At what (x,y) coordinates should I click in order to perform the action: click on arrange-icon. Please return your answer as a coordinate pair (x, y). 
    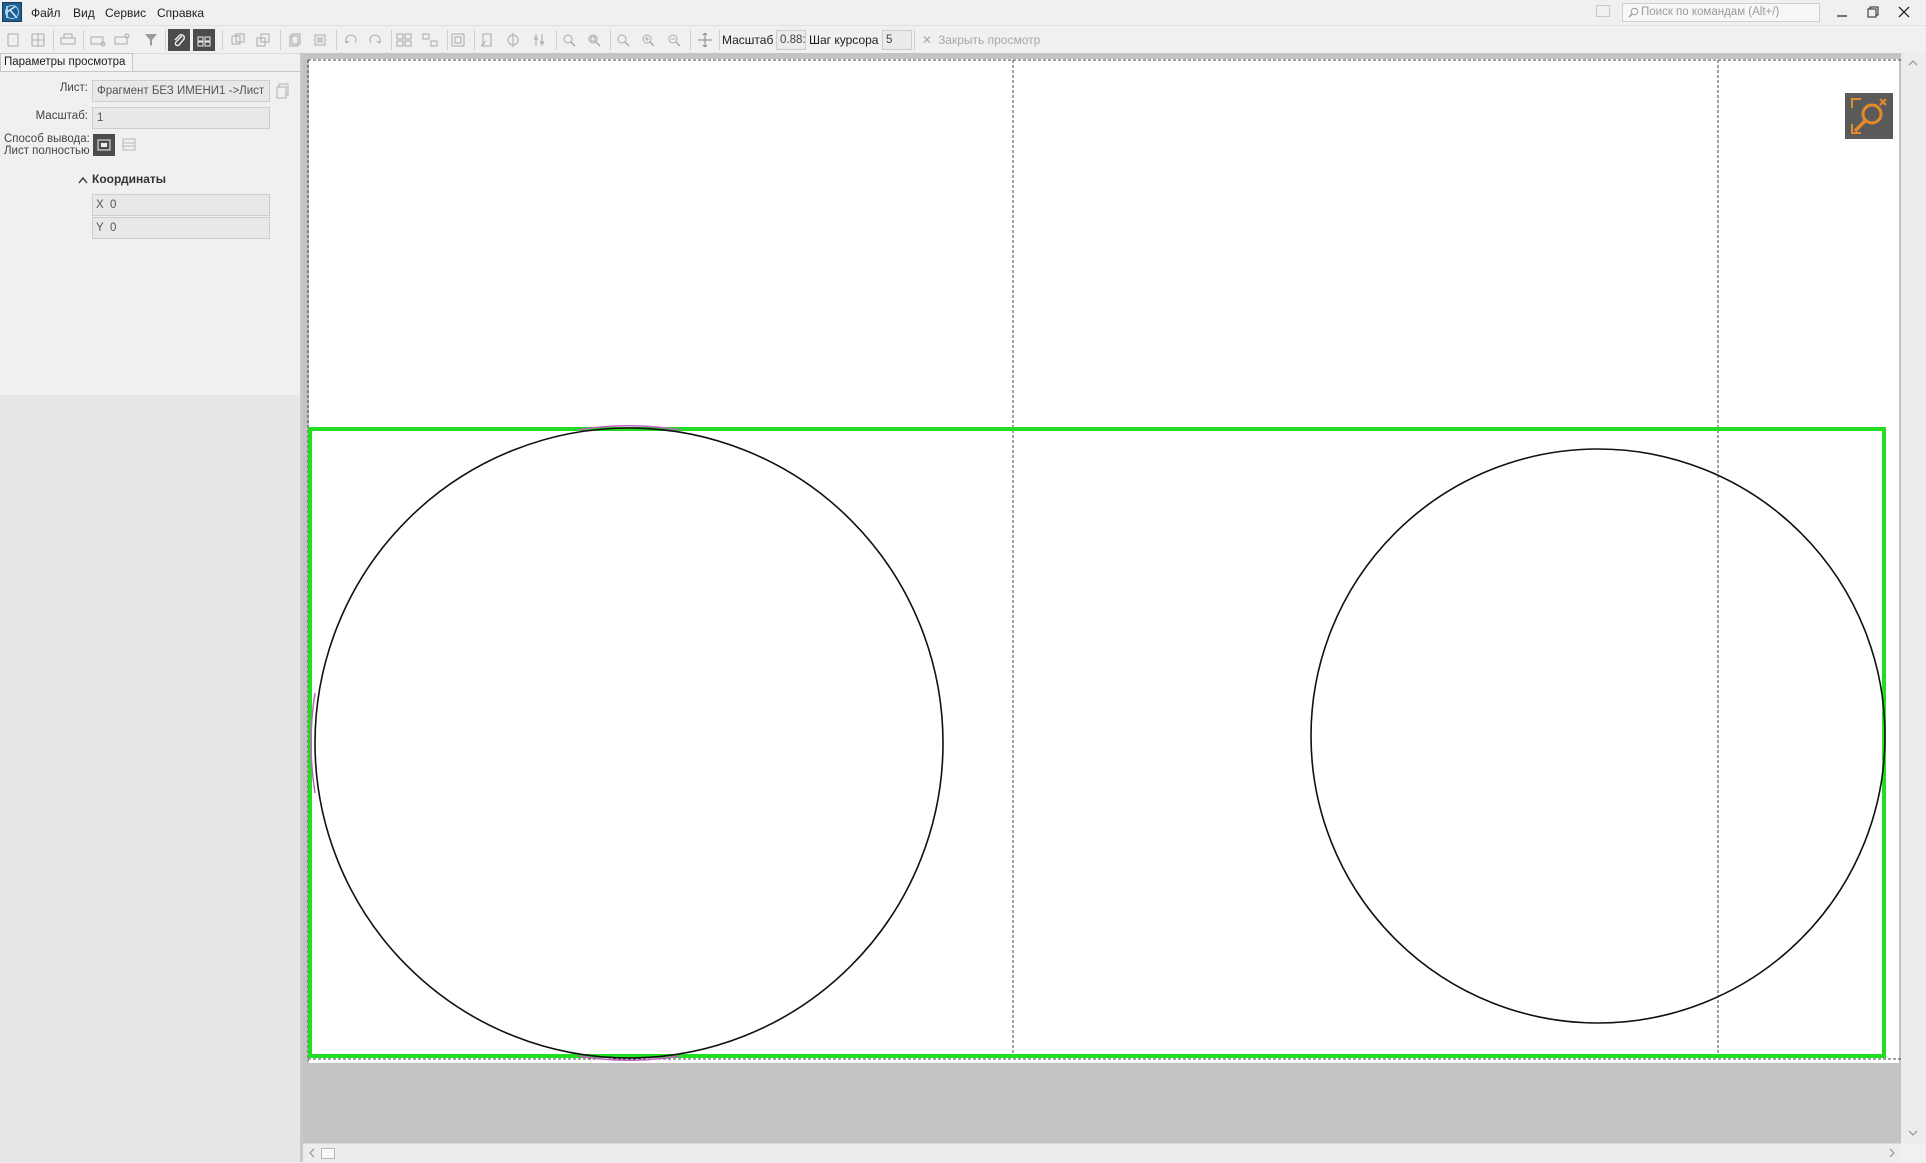
    Looking at the image, I should click on (238, 39).